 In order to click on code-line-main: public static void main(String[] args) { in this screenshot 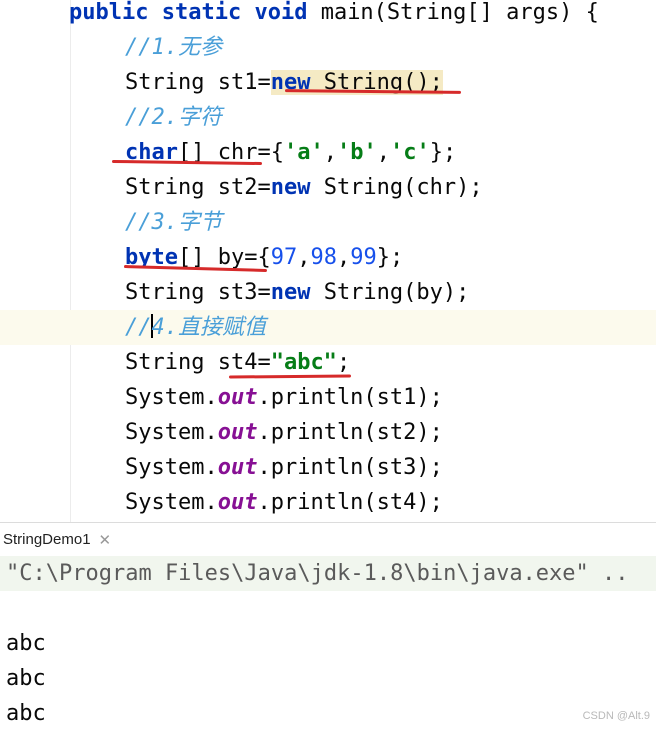, I will do `click(334, 15)`.